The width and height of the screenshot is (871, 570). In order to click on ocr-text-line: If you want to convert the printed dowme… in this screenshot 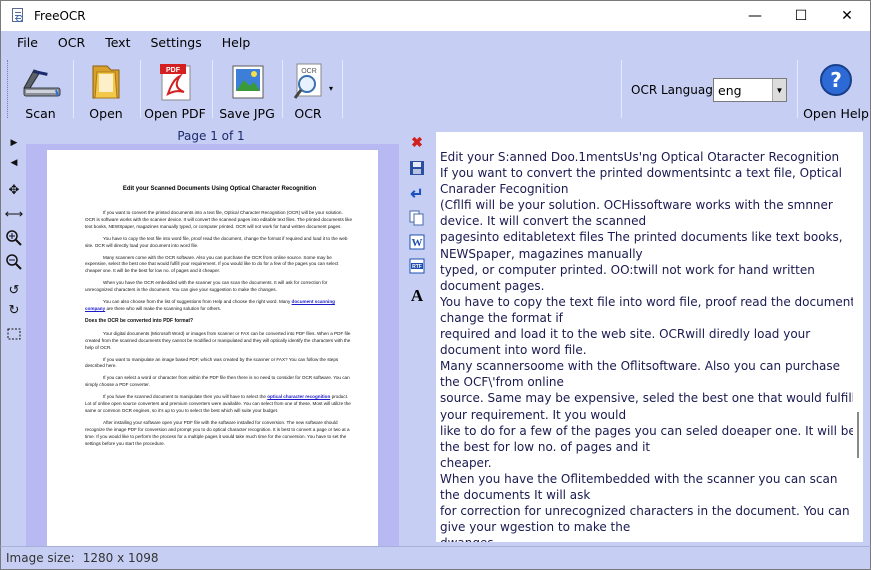, I will do `click(641, 173)`.